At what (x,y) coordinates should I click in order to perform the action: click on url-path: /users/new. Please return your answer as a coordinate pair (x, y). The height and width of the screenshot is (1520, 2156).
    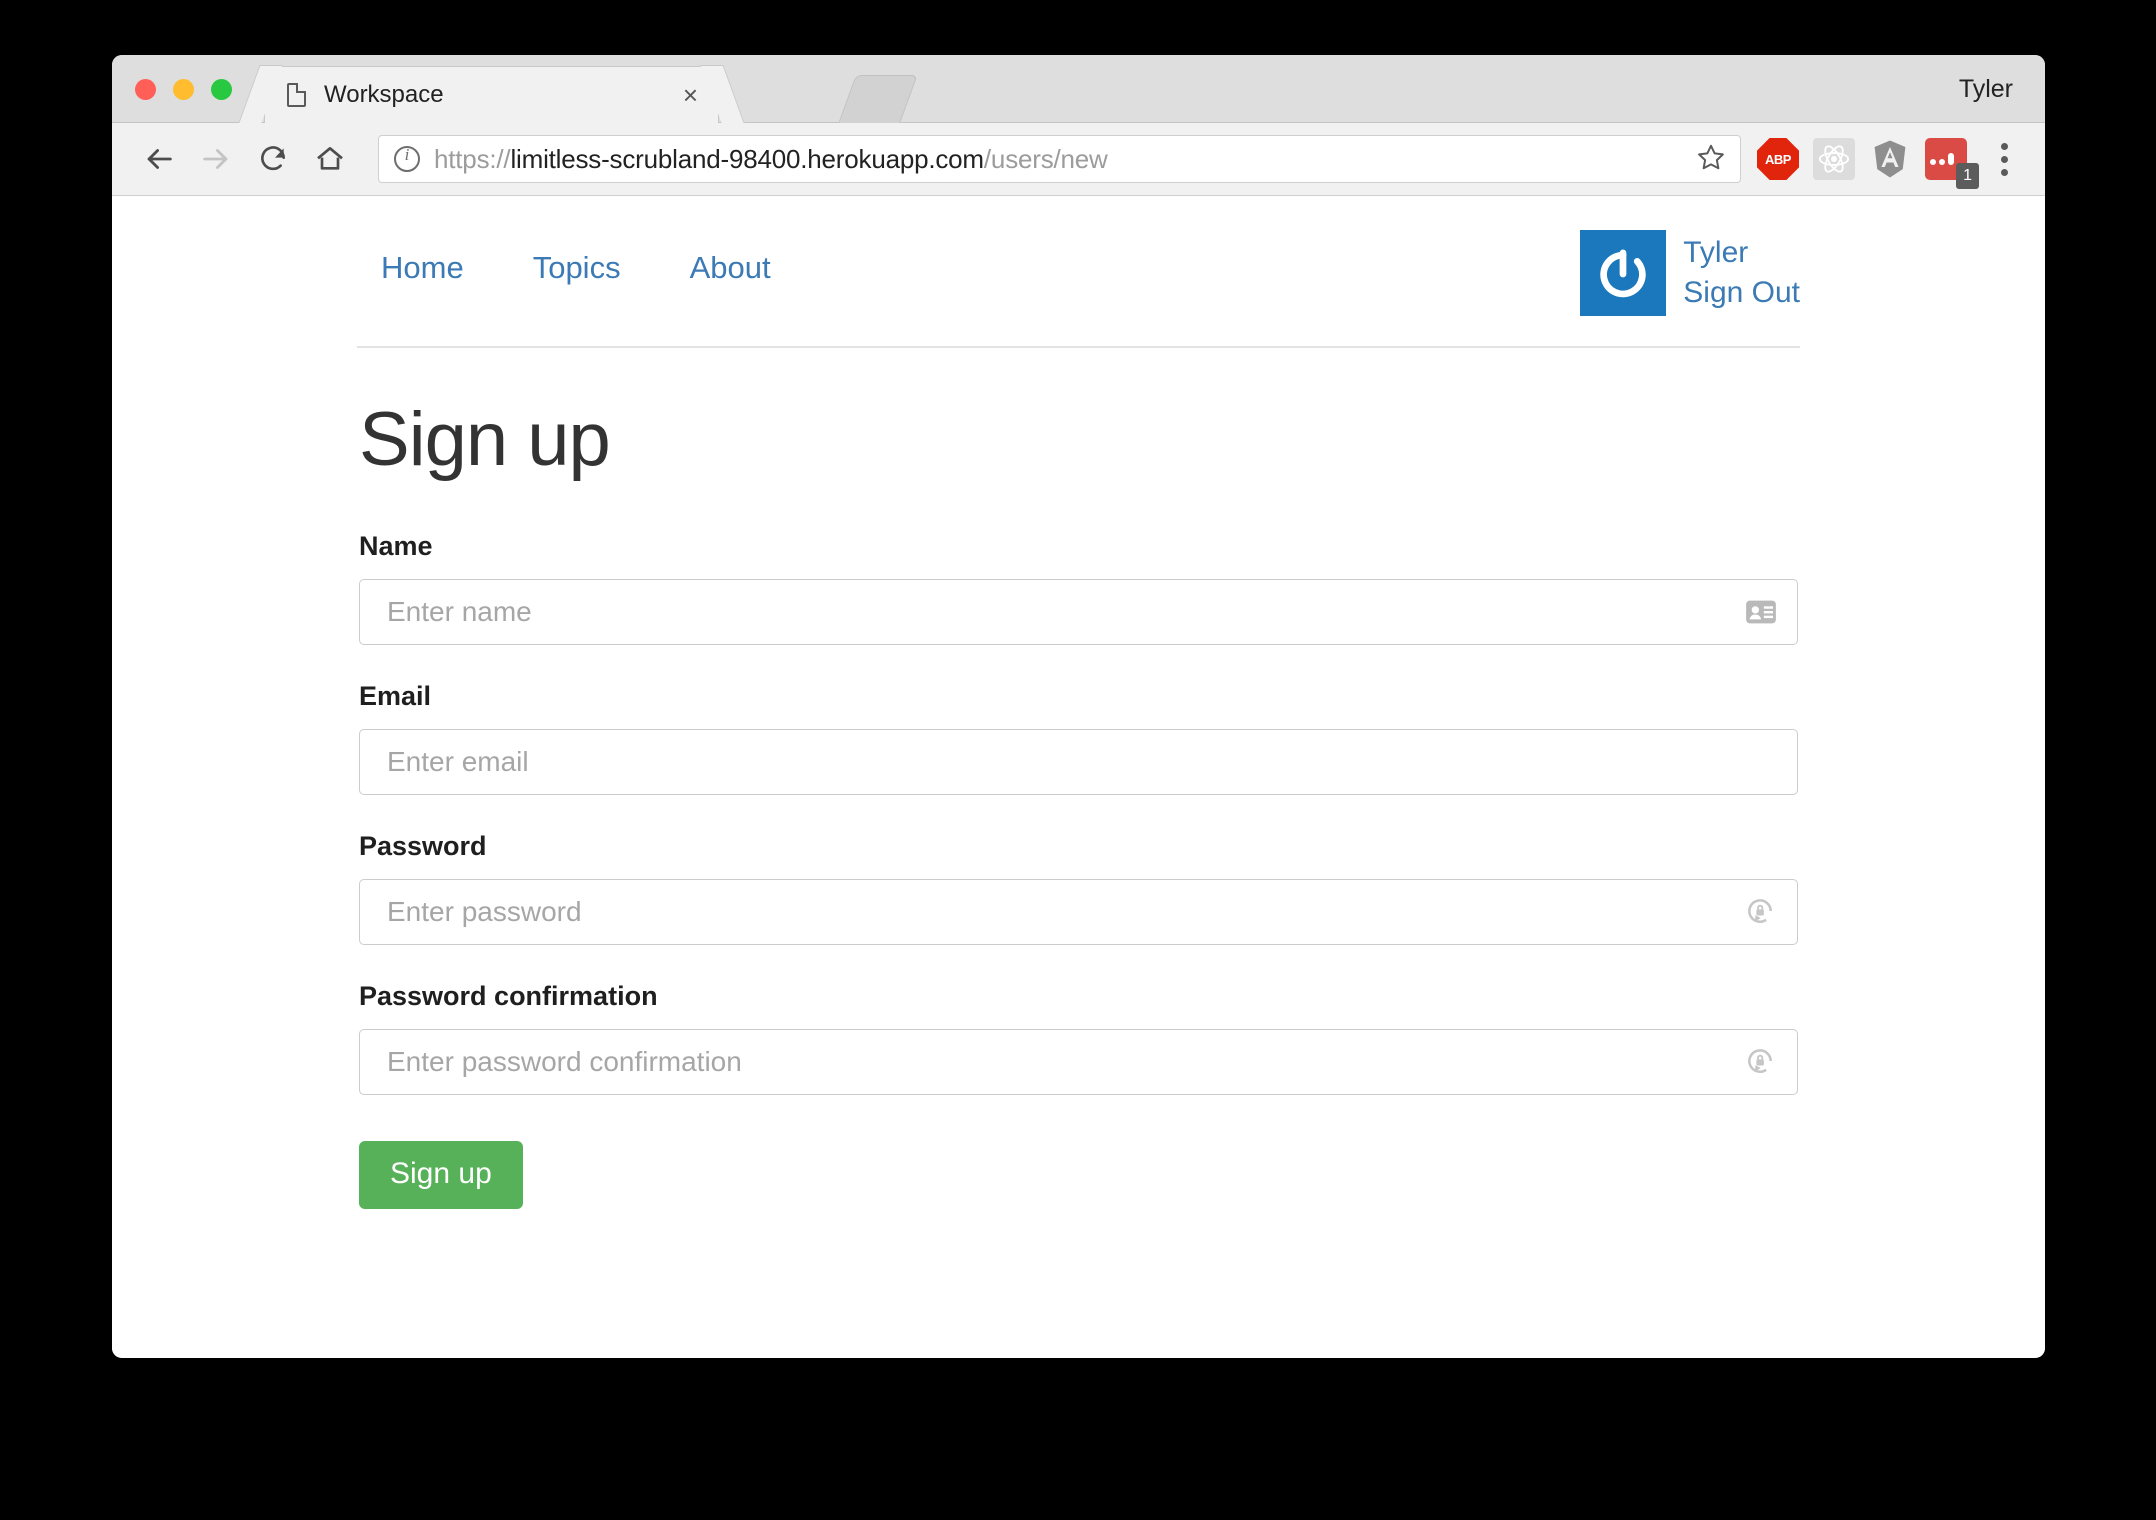
    Looking at the image, I should click on (1045, 158).